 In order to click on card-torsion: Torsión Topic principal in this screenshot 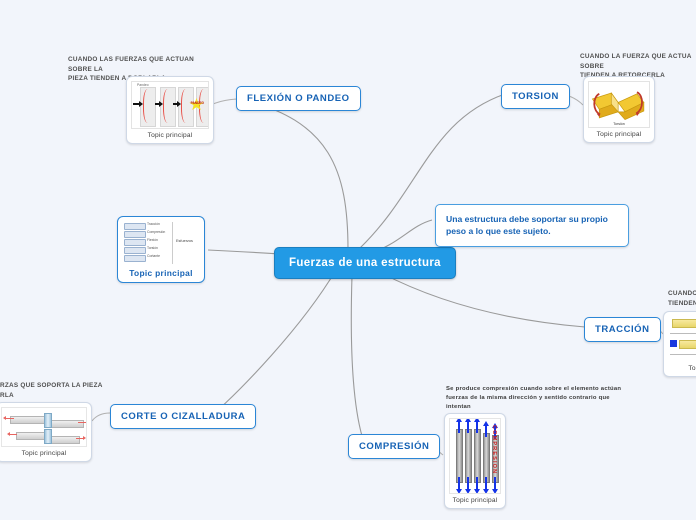, I will do `click(619, 109)`.